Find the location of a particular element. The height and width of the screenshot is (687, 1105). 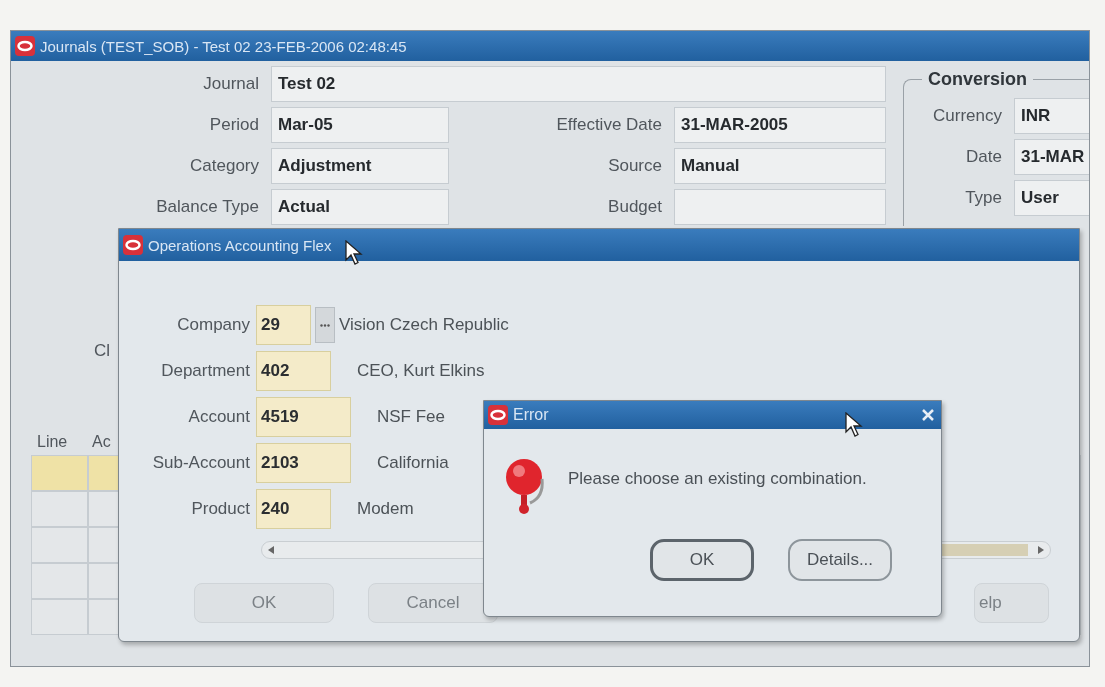

close-icon is located at coordinates (928, 415).